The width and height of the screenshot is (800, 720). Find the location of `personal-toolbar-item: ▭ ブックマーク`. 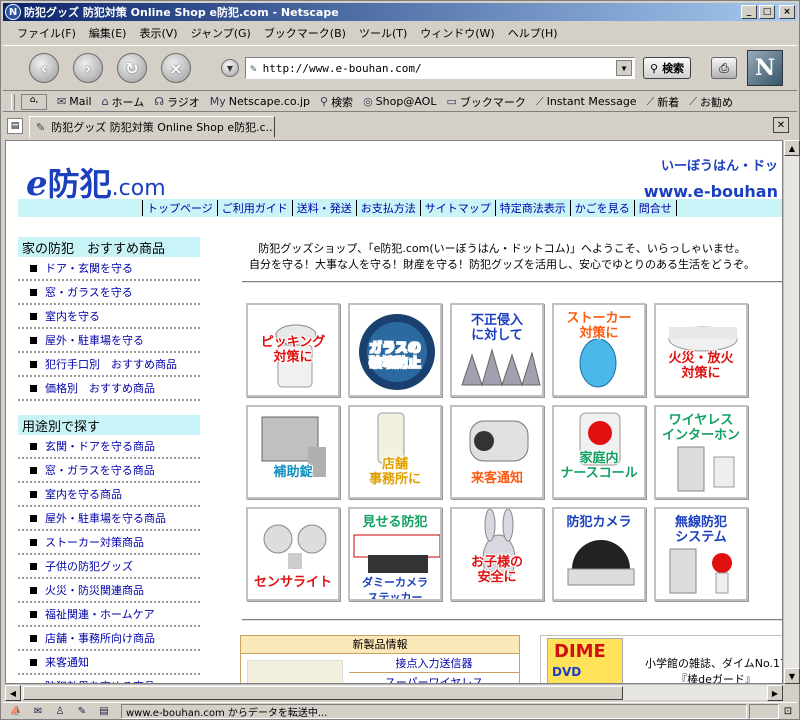

personal-toolbar-item: ▭ ブックマーク is located at coordinates (485, 102).